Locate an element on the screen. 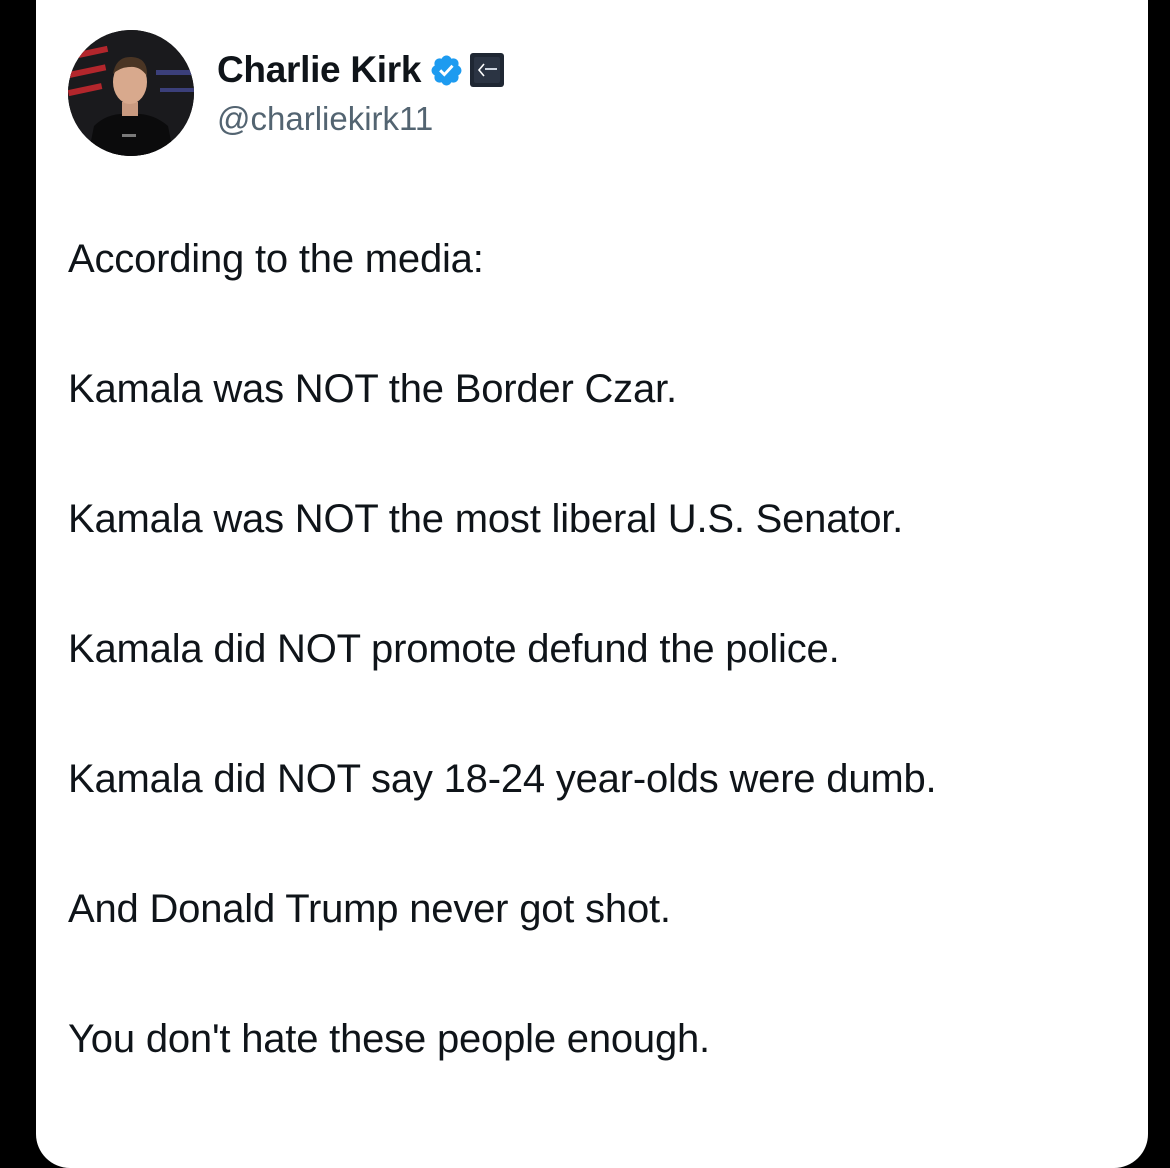 Image resolution: width=1170 pixels, height=1168 pixels. author-display-name: Charlie Kirk is located at coordinates (319, 70).